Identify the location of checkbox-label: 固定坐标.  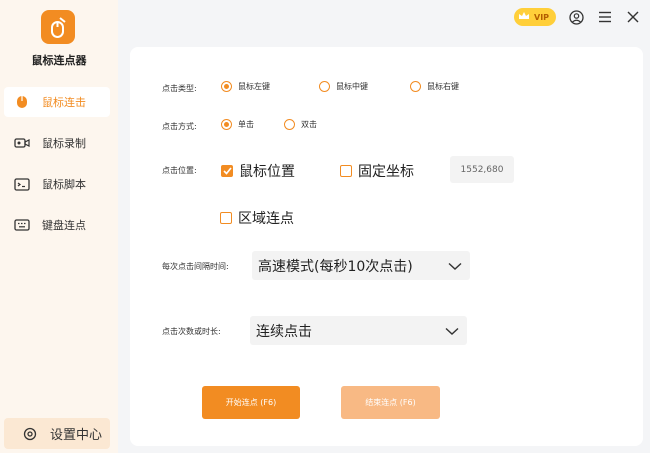
(386, 172).